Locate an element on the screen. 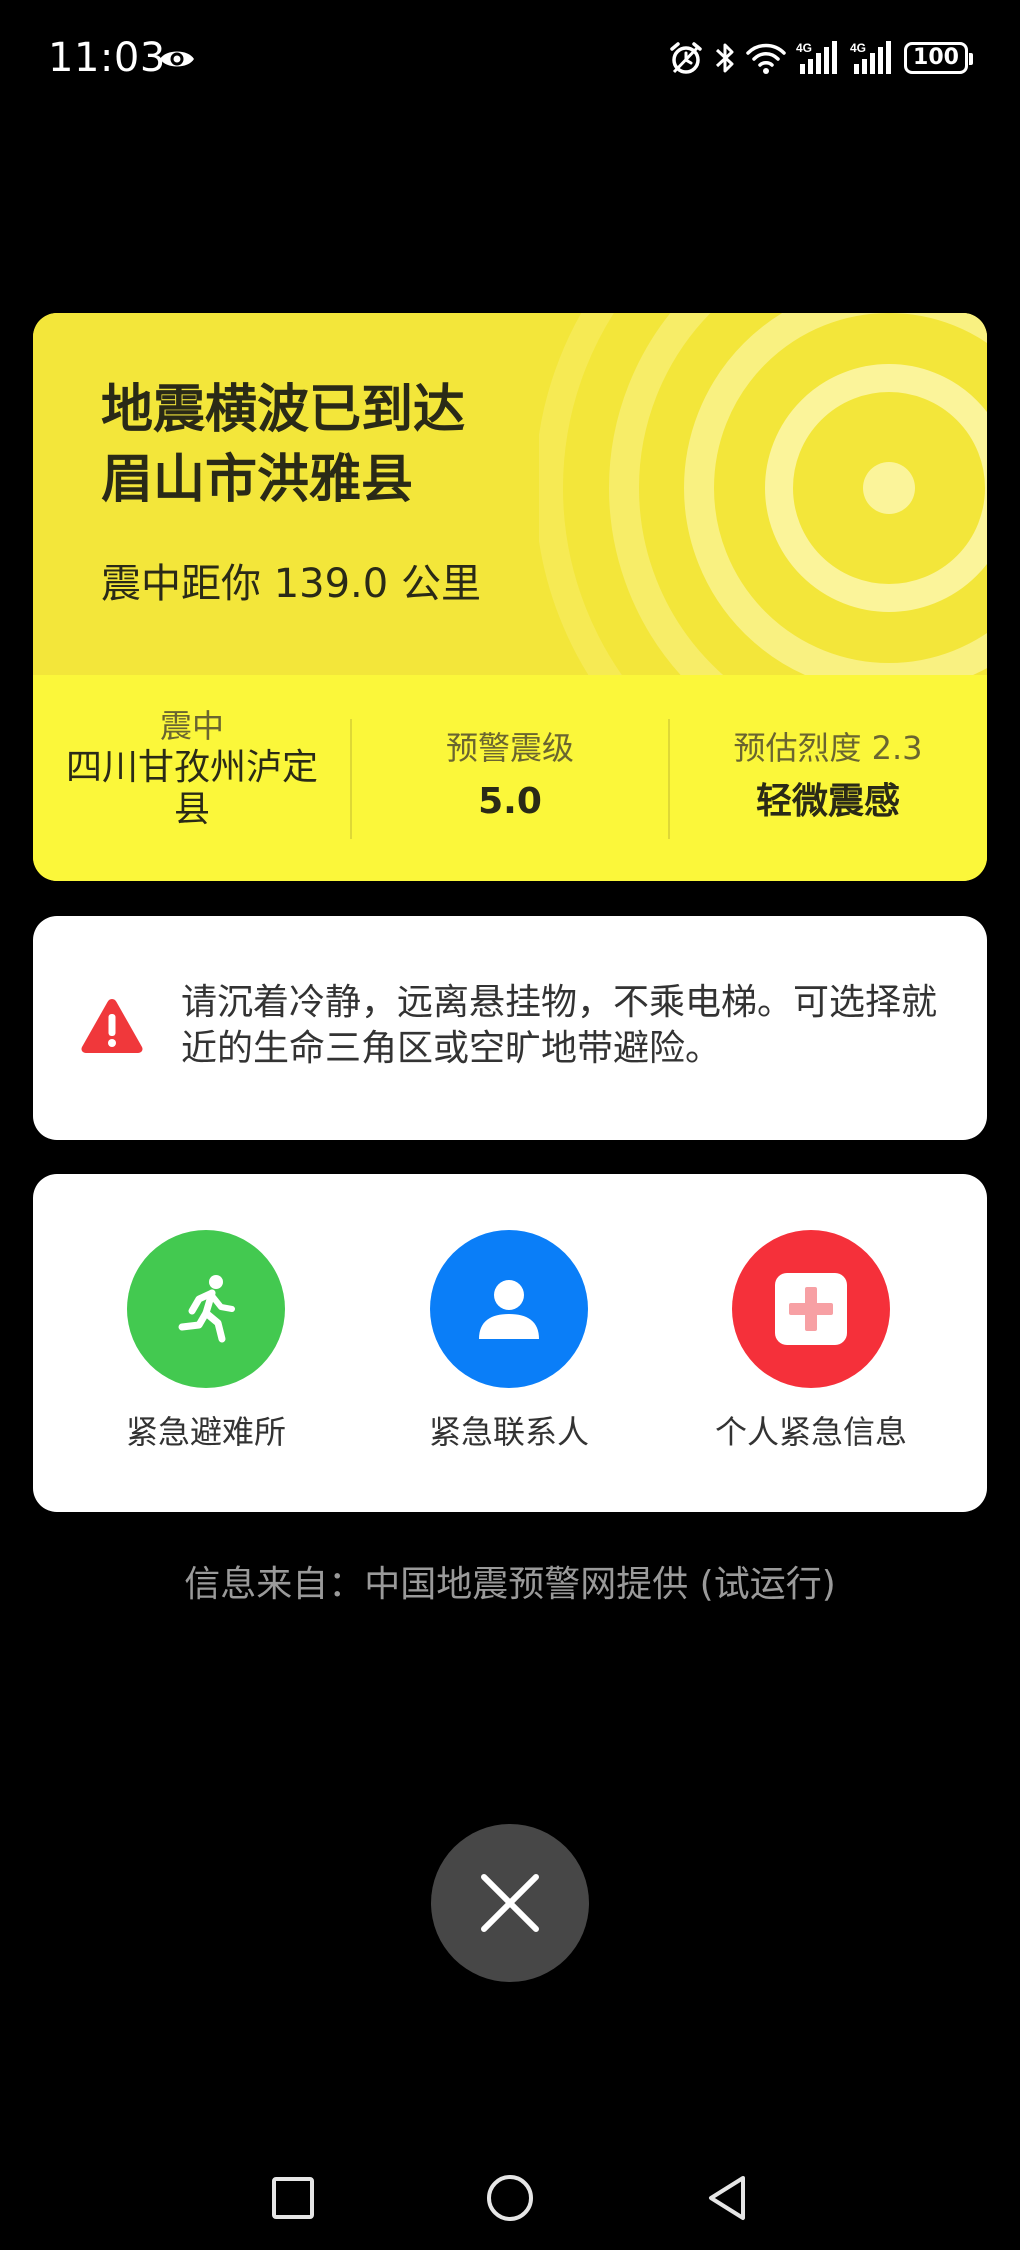  safety-advice-text: 请沉着冷静，远离悬挂物，不乘电梯。可选择就近的生命三角区或空旷地带避险。 is located at coordinates (559, 1025).